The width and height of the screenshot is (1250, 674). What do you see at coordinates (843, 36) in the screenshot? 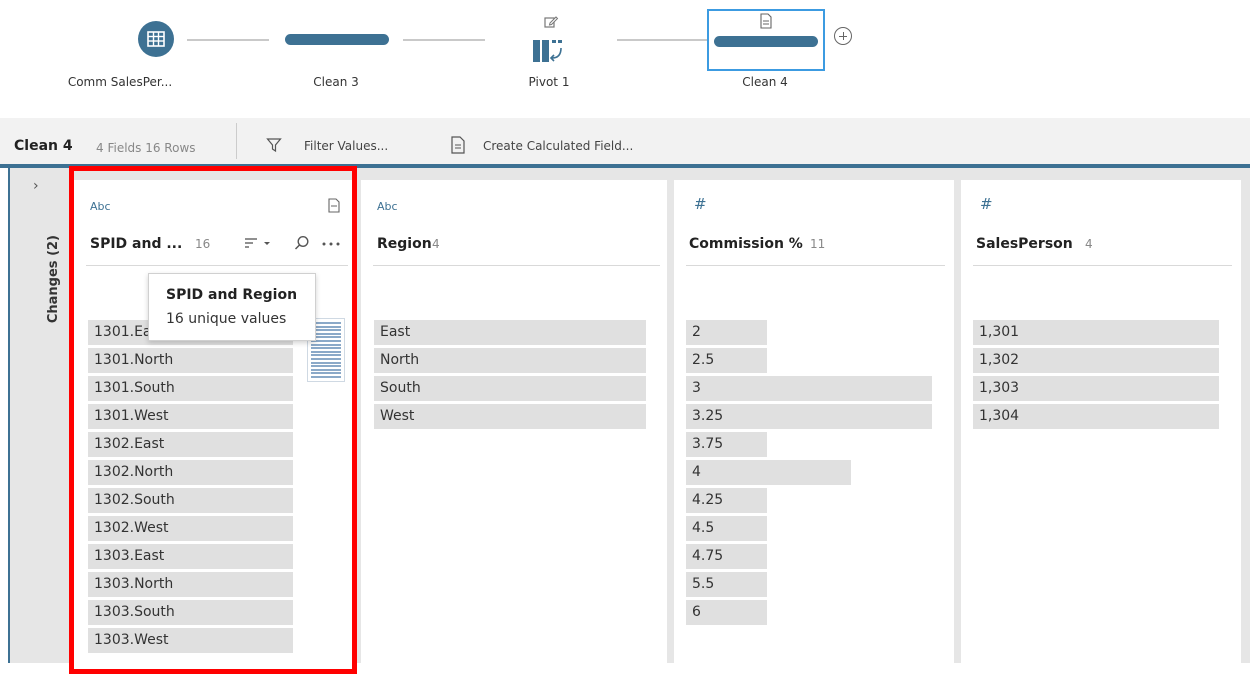
I see `add-step-icon` at bounding box center [843, 36].